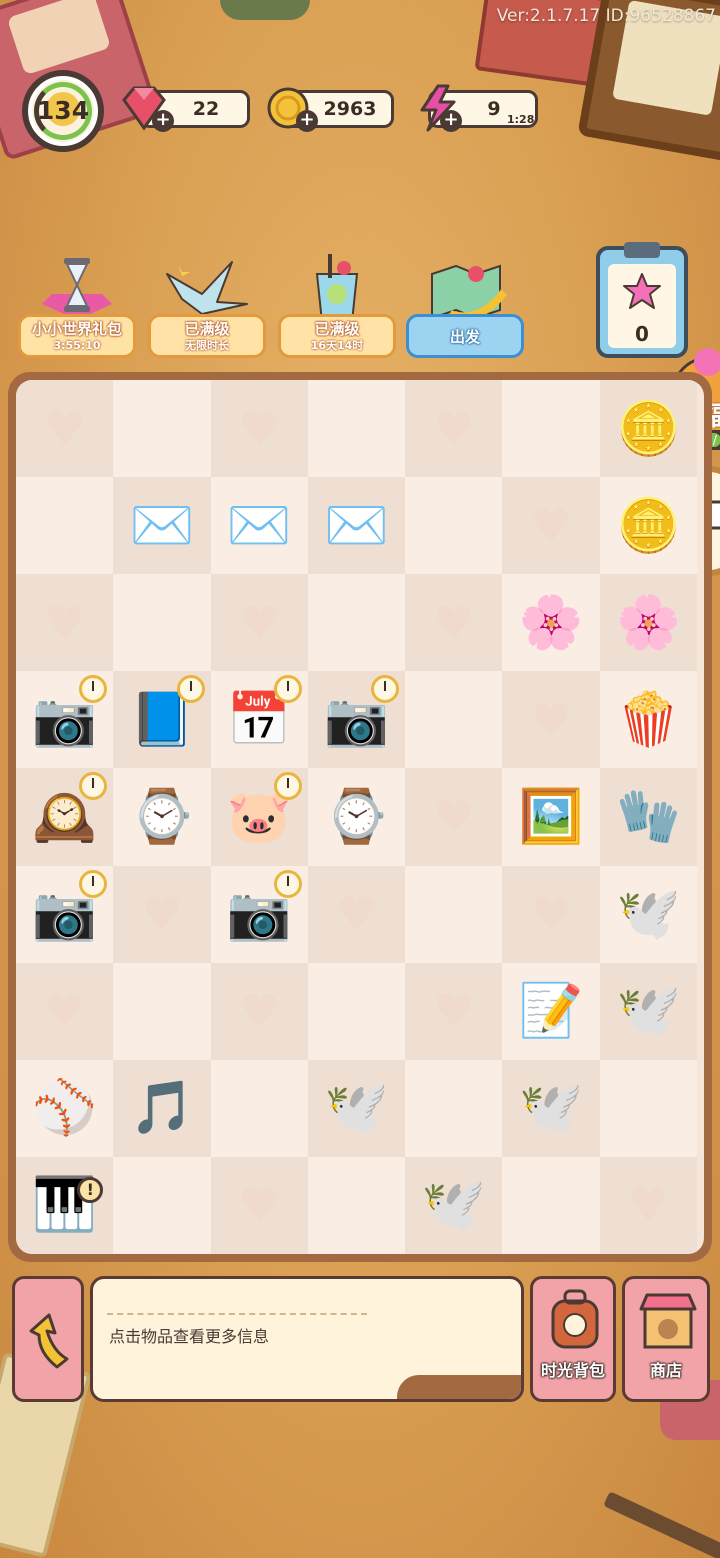 The height and width of the screenshot is (1558, 720). What do you see at coordinates (451, 121) in the screenshot?
I see `add-energy-button: +` at bounding box center [451, 121].